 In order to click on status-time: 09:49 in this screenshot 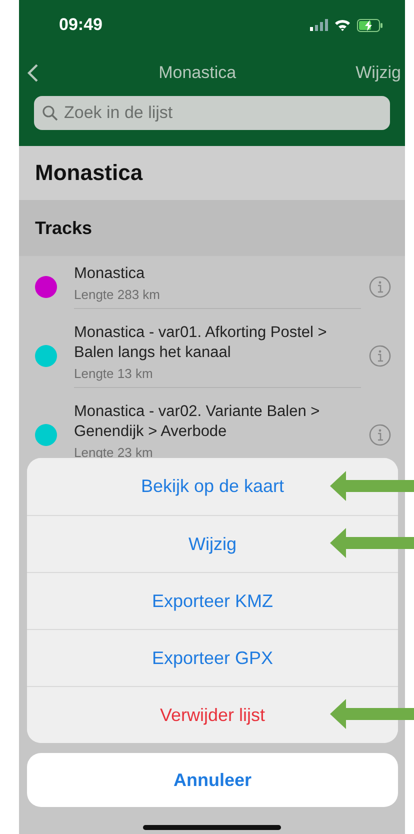, I will do `click(80, 25)`.